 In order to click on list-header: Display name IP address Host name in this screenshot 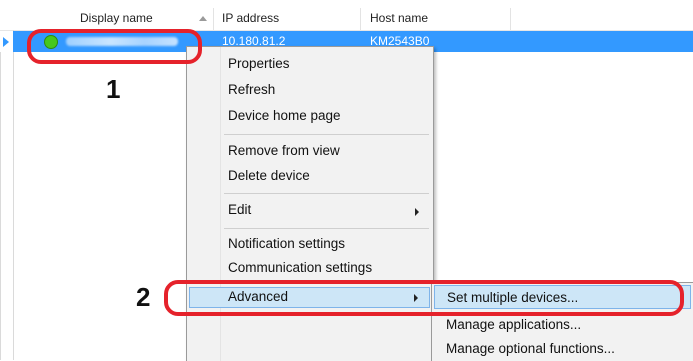, I will do `click(346, 19)`.